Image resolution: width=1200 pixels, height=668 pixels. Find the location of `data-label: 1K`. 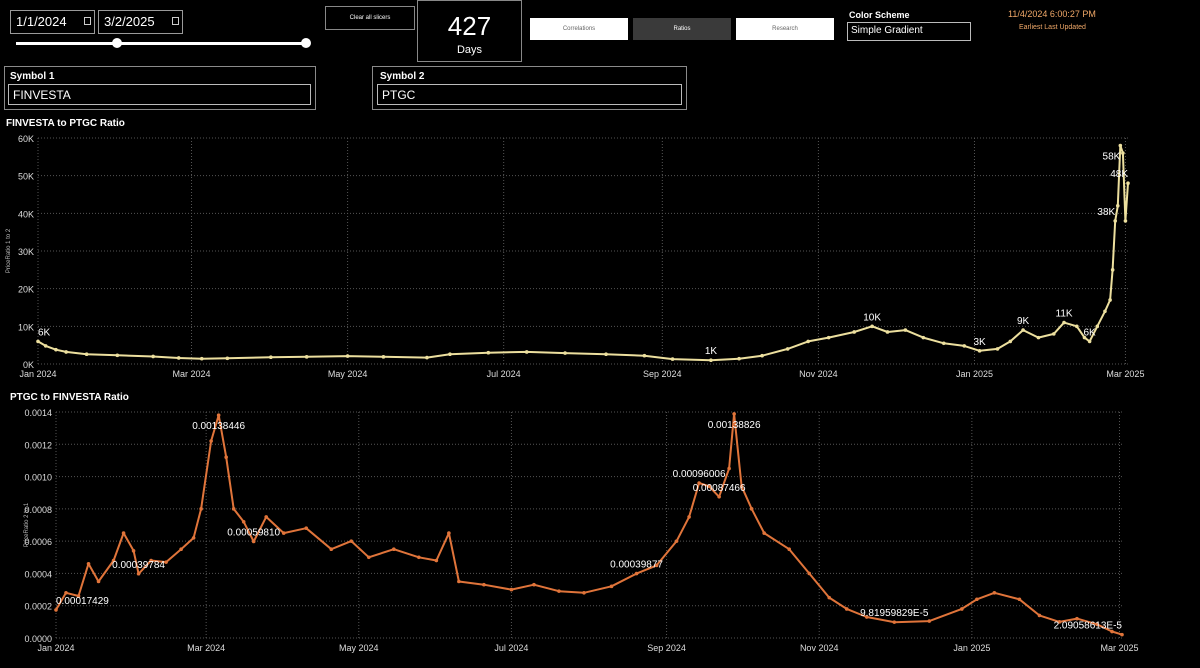

data-label: 1K is located at coordinates (711, 351).